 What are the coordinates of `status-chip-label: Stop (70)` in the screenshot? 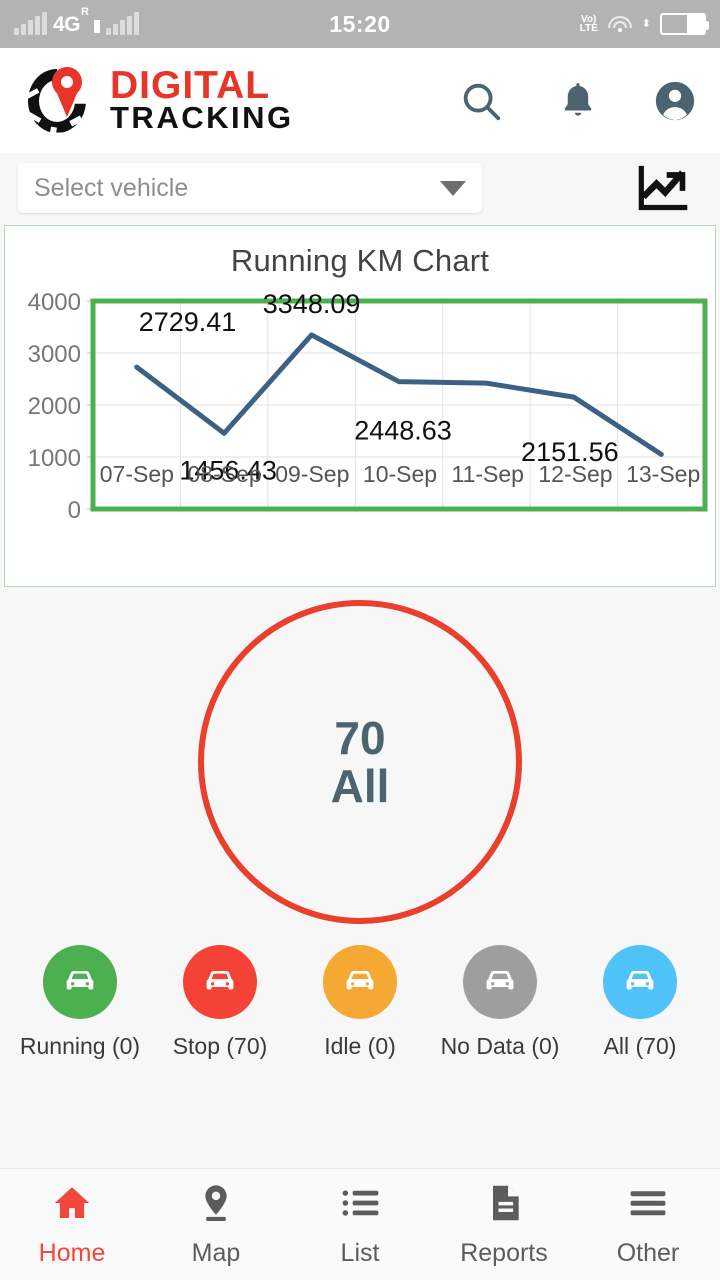 It's located at (220, 1046).